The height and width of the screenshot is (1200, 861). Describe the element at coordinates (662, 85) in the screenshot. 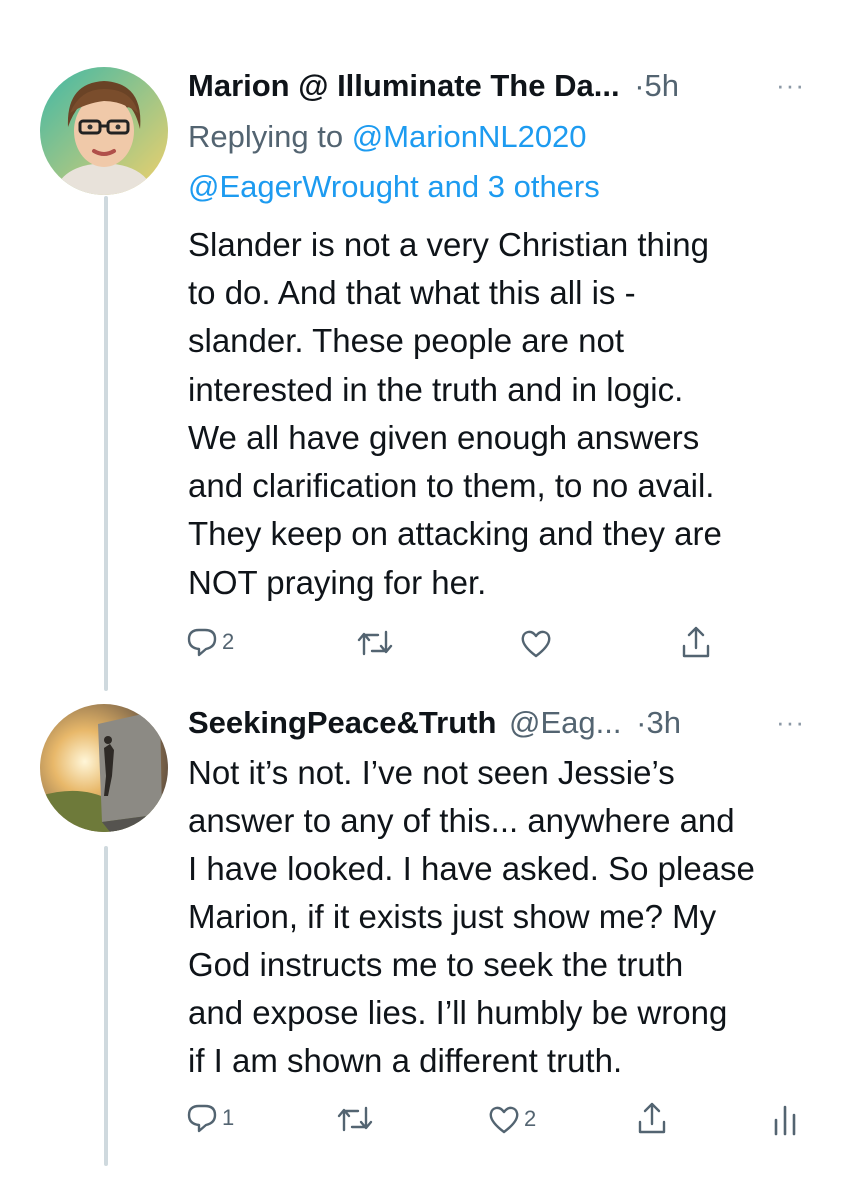

I see `tweet1-timestamp: 5h` at that location.